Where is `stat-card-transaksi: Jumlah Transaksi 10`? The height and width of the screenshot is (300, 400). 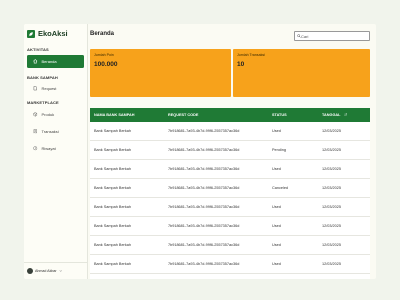 stat-card-transaksi: Jumlah Transaksi 10 is located at coordinates (301, 73).